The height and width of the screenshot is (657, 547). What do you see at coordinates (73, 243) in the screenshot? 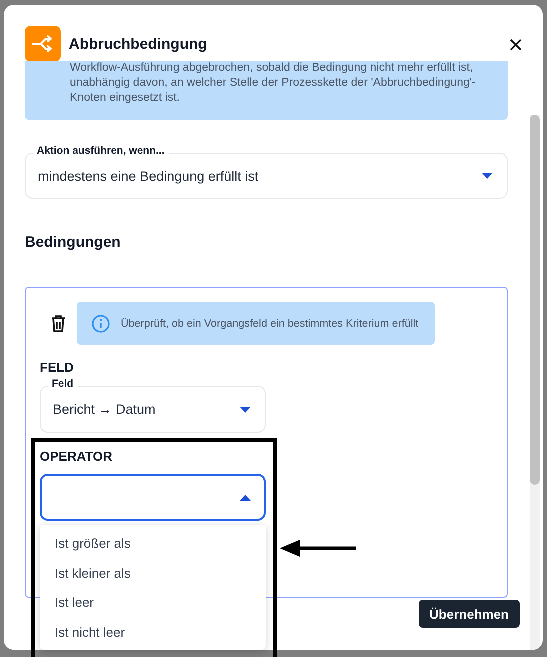
I see `section-heading: Bedingungen` at bounding box center [73, 243].